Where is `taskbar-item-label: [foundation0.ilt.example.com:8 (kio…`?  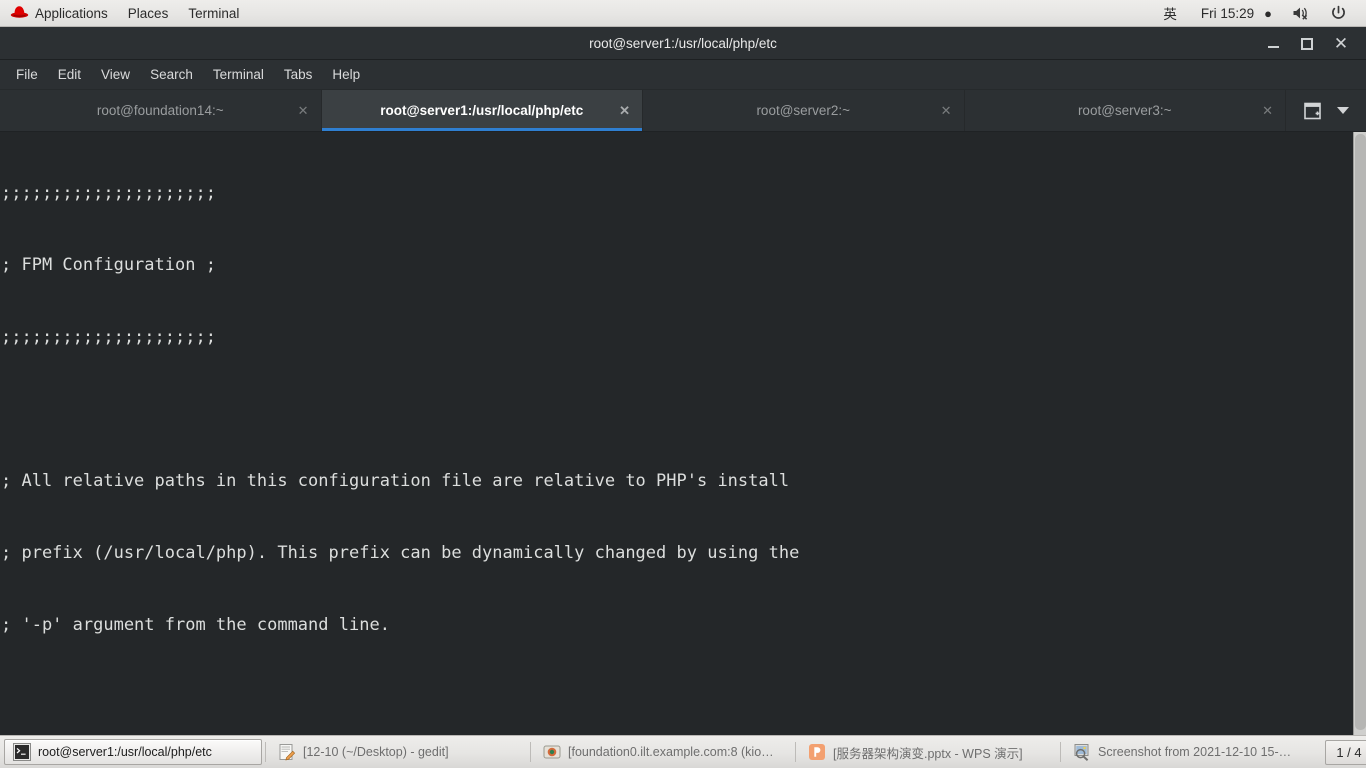
taskbar-item-label: [foundation0.ilt.example.com:8 (kio… is located at coordinates (671, 752).